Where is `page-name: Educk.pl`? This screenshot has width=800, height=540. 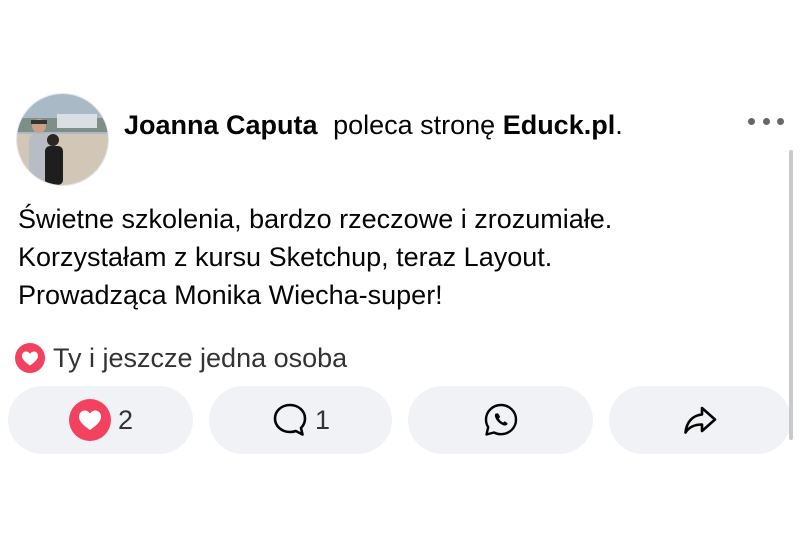 page-name: Educk.pl is located at coordinates (559, 125).